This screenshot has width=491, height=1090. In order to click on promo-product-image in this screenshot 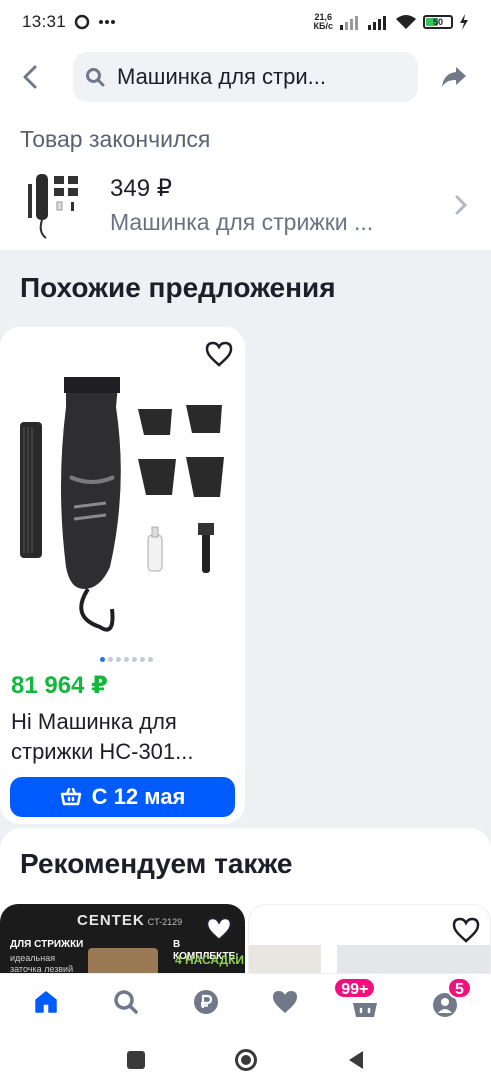, I will do `click(123, 961)`.